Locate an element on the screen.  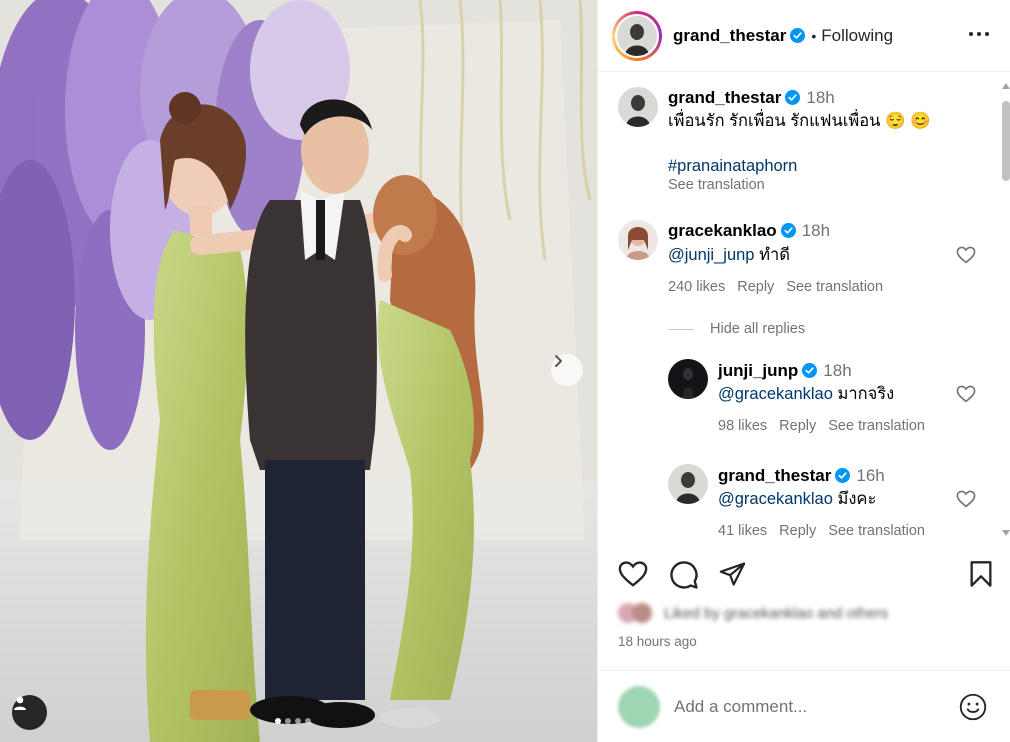
next-photo-button is located at coordinates (567, 370).